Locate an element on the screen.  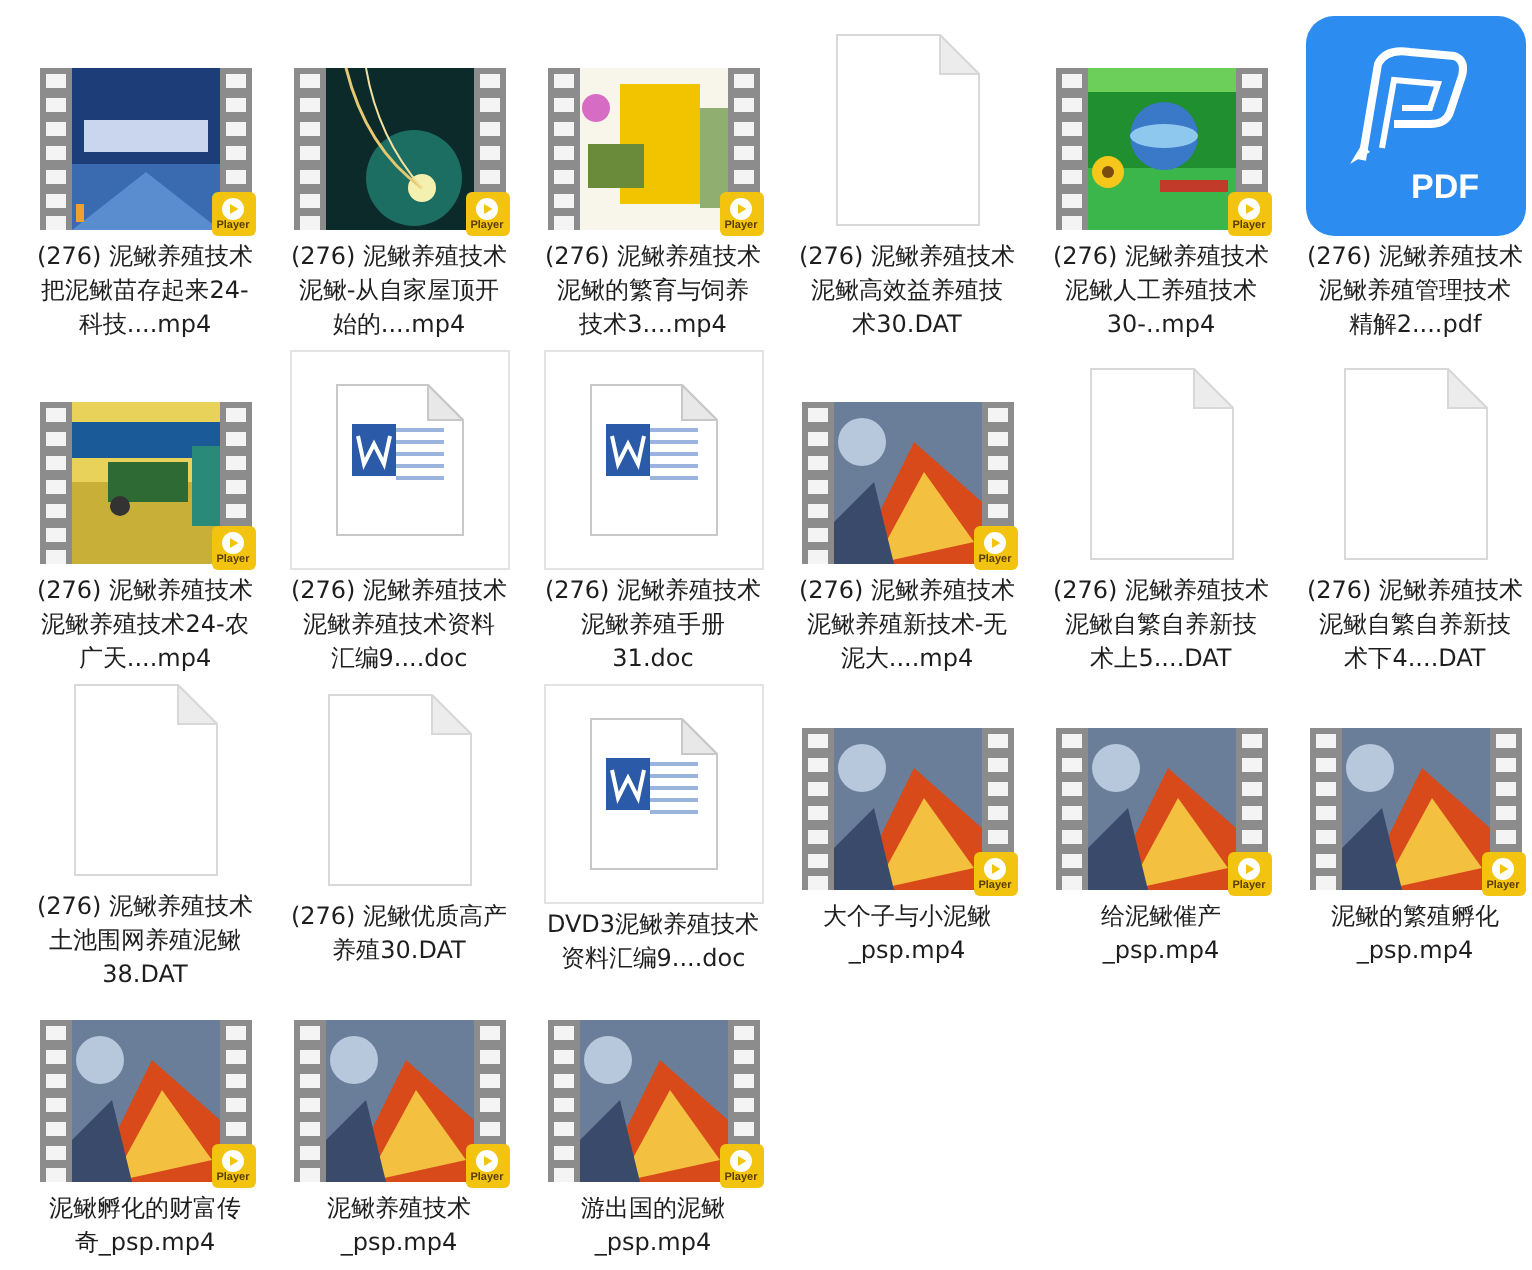
file-name: (276) 泥鳅养殖技术 泥鳅养殖技术24-农 广天....mp4 is located at coordinates (145, 625).